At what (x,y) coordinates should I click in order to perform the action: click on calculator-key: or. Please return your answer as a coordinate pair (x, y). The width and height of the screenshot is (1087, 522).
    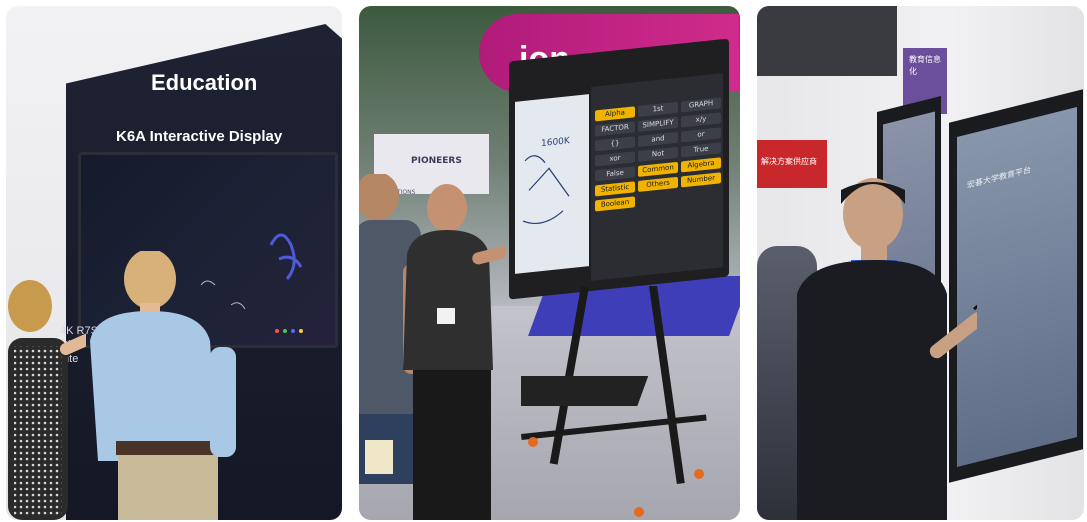
    Looking at the image, I should click on (701, 135).